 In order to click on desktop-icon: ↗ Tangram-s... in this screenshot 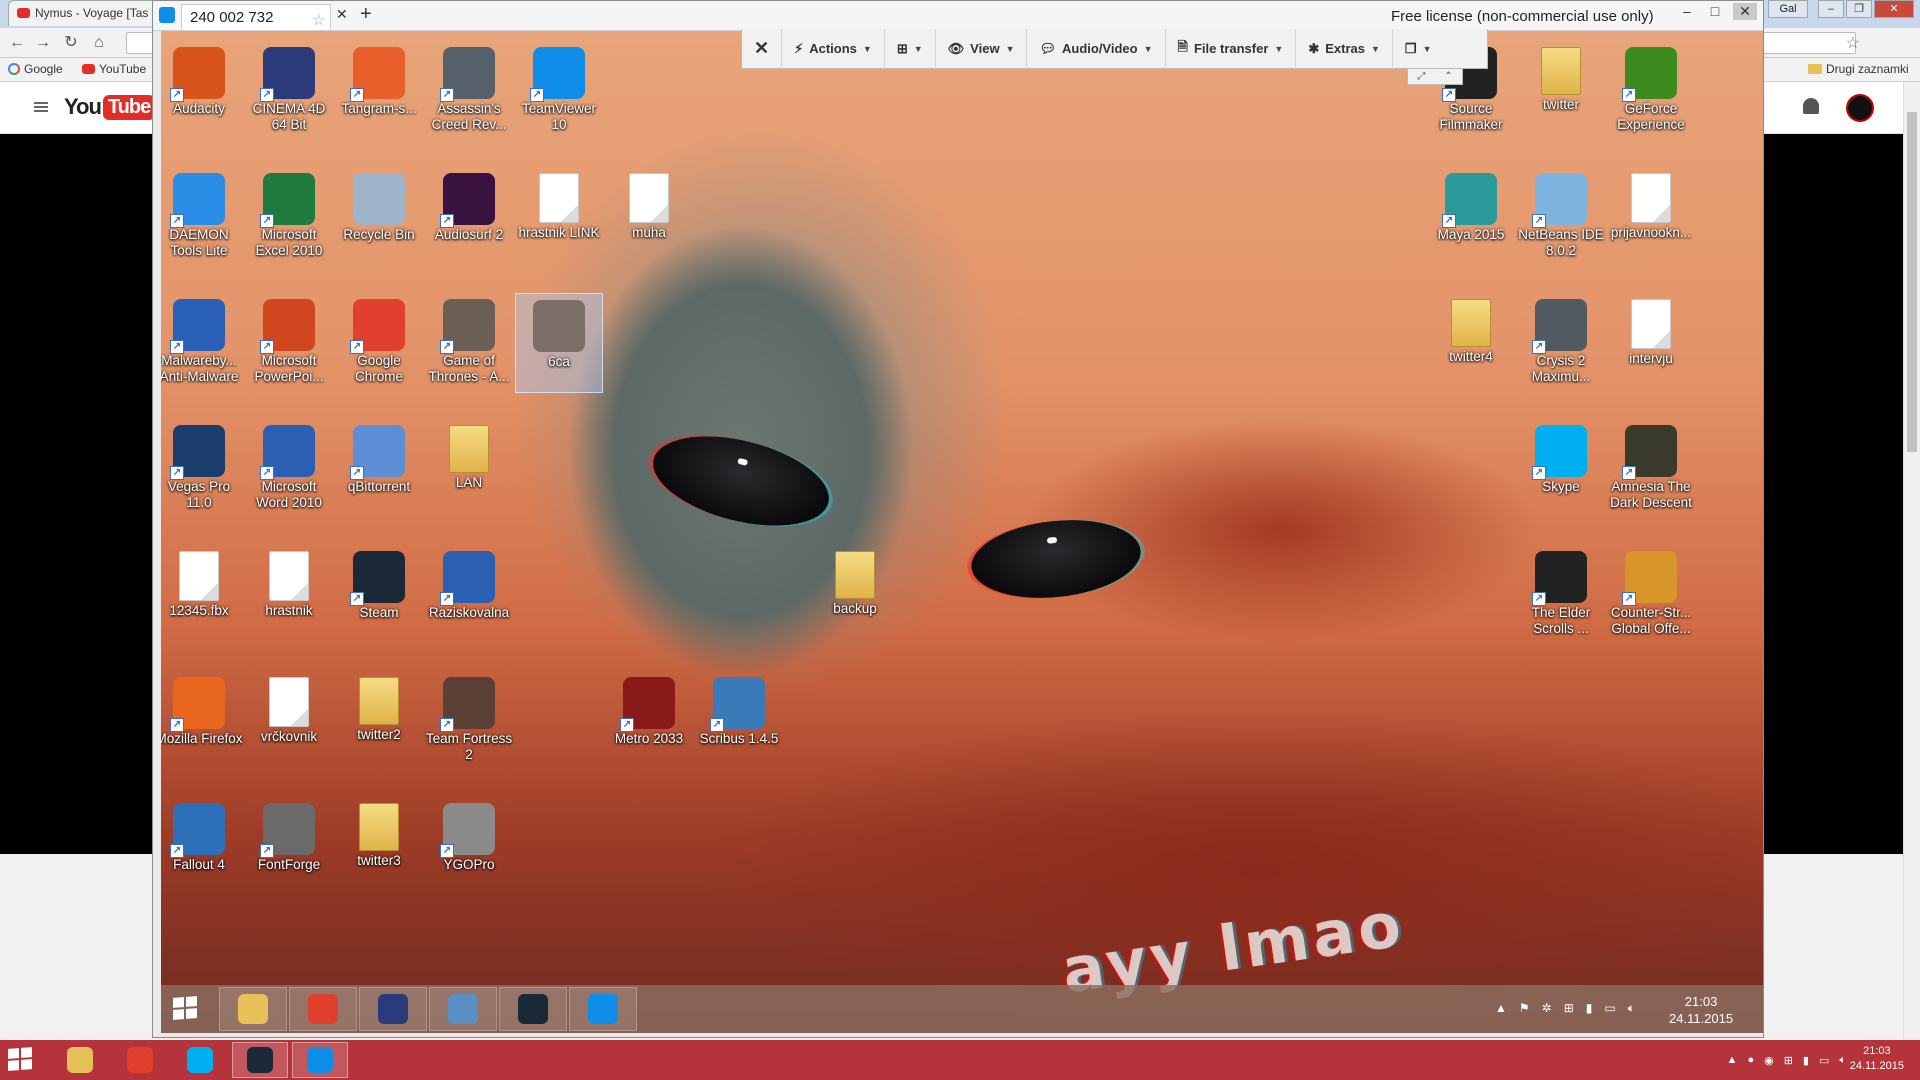, I will do `click(379, 91)`.